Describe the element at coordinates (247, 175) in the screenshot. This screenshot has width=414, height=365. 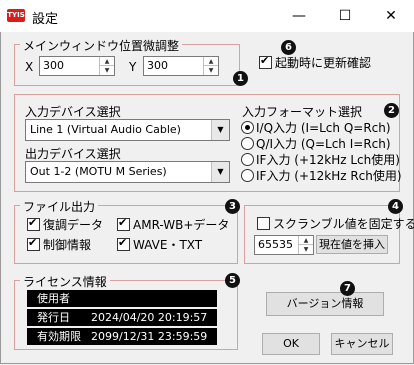
I see `format-radio-if-rch` at that location.